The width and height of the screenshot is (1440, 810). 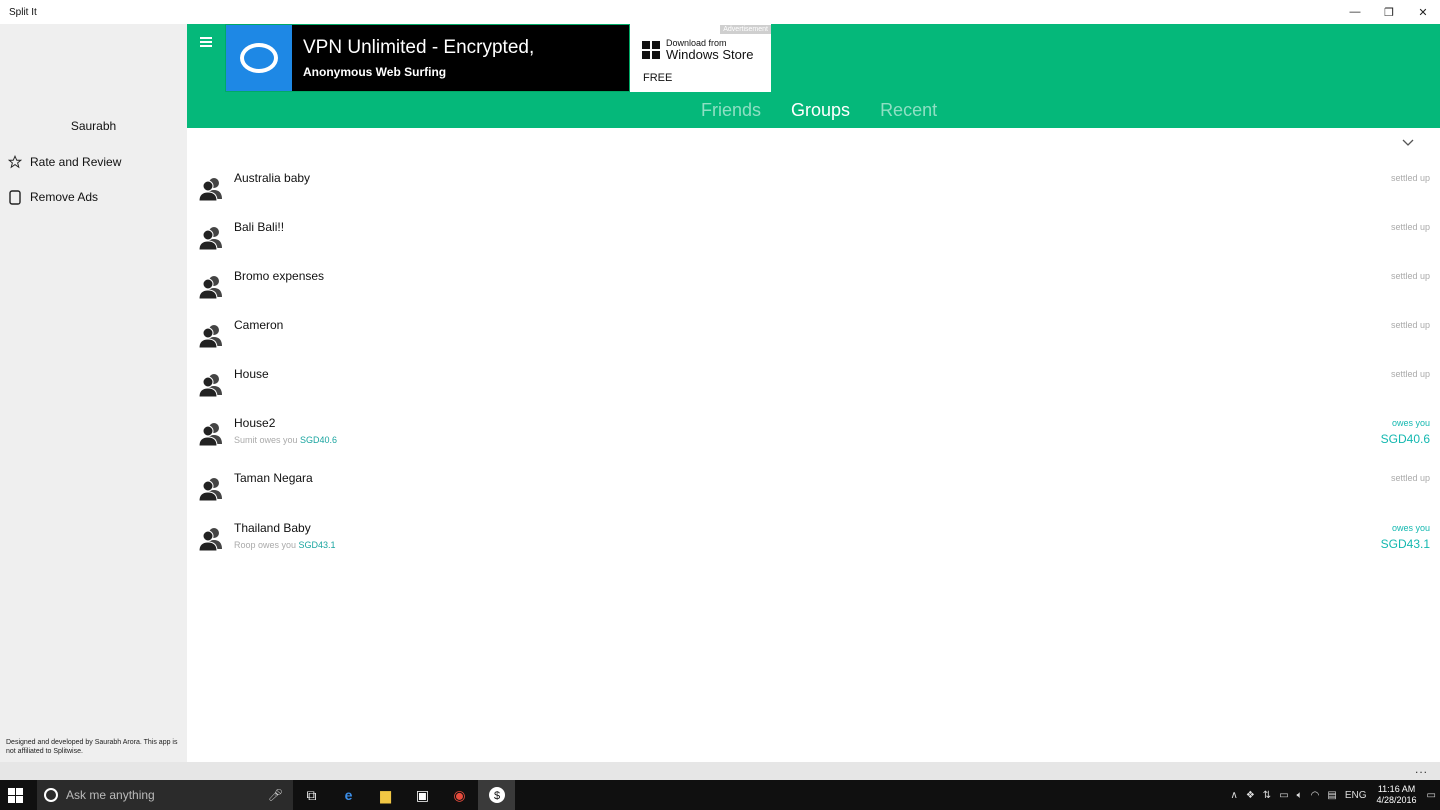 What do you see at coordinates (15, 162) in the screenshot?
I see `star-icon` at bounding box center [15, 162].